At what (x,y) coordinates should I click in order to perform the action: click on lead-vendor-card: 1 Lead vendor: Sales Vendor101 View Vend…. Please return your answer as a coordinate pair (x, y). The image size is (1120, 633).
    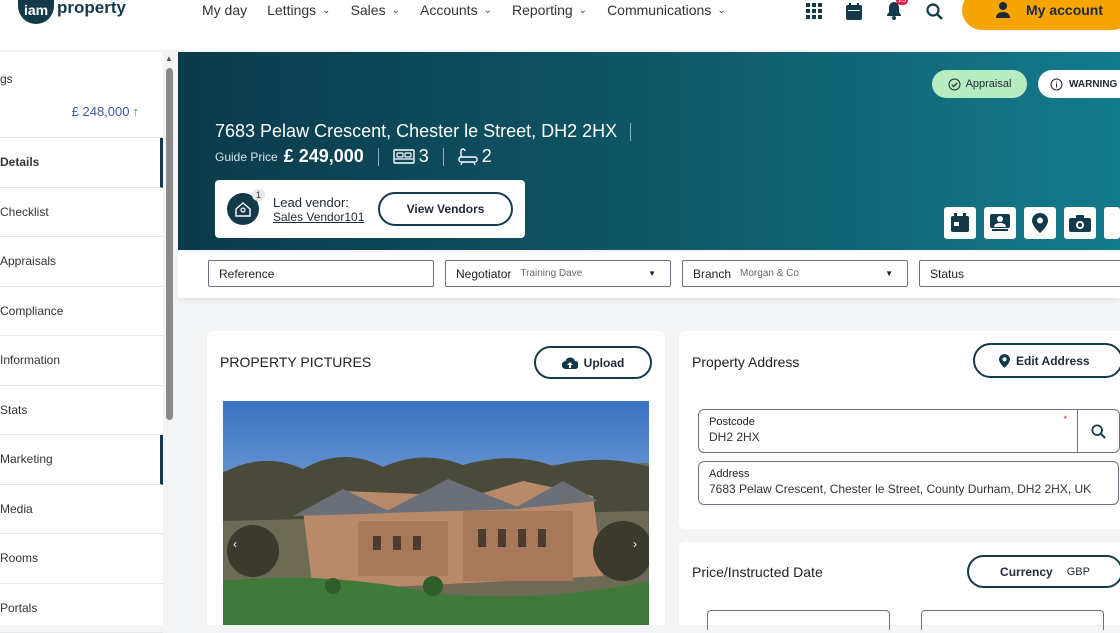
    Looking at the image, I should click on (370, 209).